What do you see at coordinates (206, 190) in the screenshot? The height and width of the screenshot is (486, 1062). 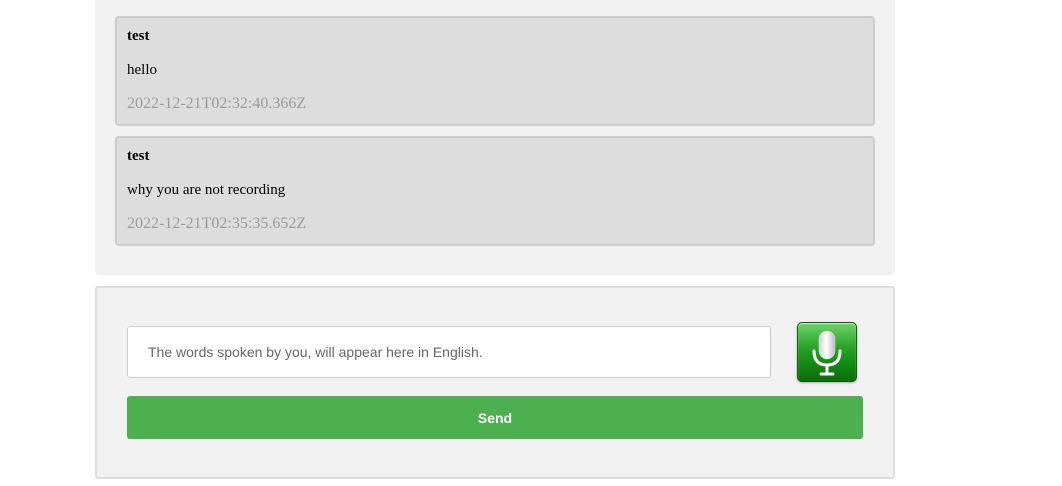 I see `message-text: why you are not recording` at bounding box center [206, 190].